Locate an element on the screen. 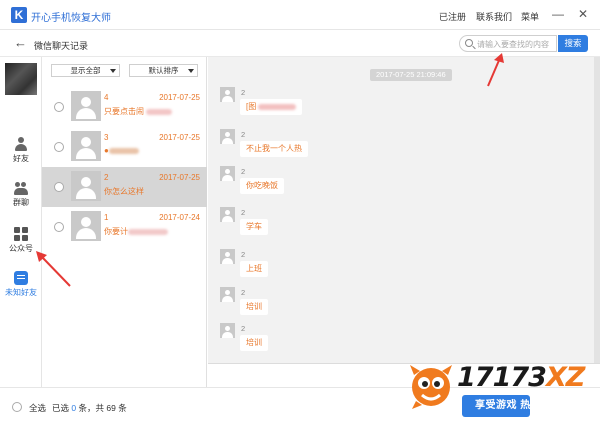  selected-prefix: 已选 is located at coordinates (61, 408).